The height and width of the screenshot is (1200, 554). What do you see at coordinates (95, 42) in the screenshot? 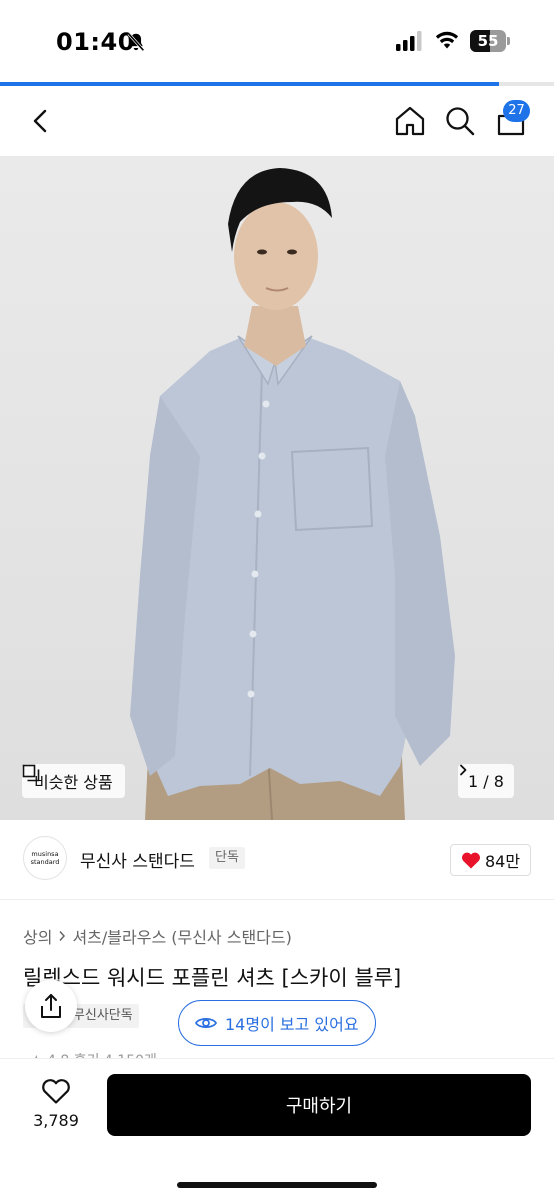
I see `status-time: 01:40` at bounding box center [95, 42].